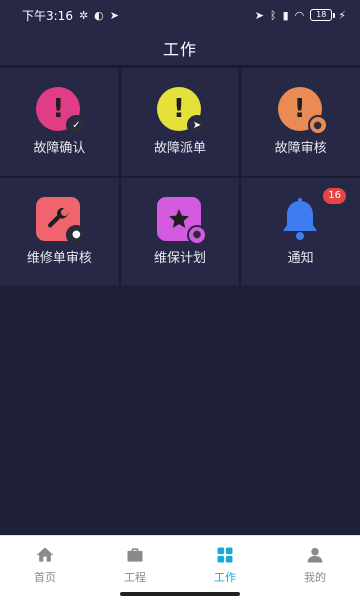 The height and width of the screenshot is (600, 360). Describe the element at coordinates (342, 15) in the screenshot. I see `charging-icon: ⚡` at that location.